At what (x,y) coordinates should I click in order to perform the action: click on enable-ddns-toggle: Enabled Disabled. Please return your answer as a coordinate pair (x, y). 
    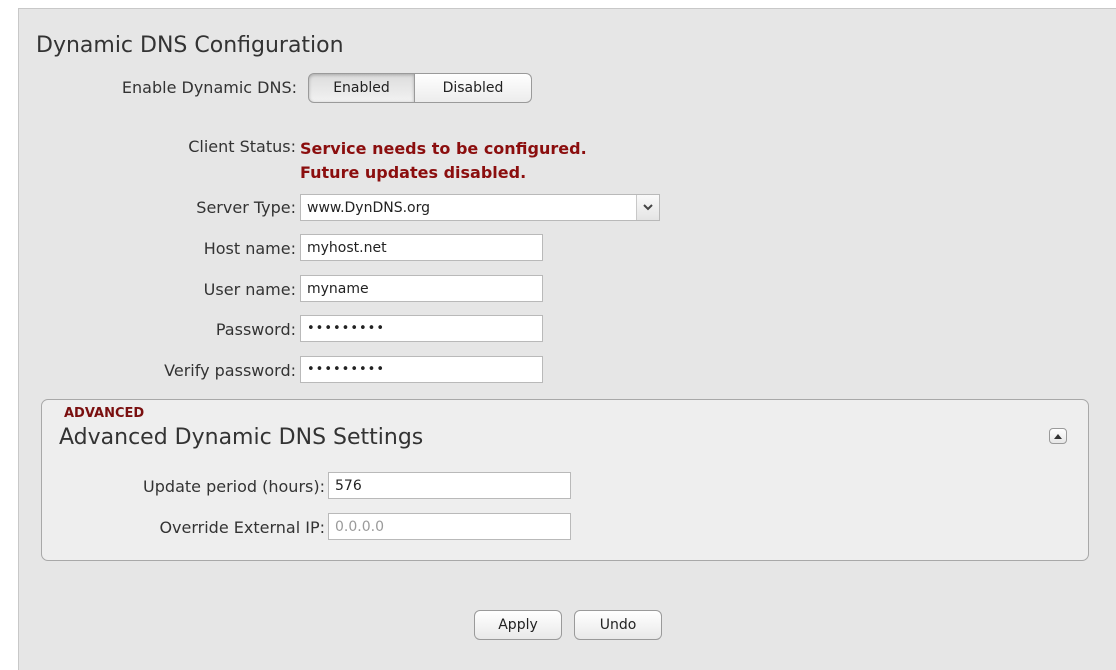
    Looking at the image, I should click on (420, 88).